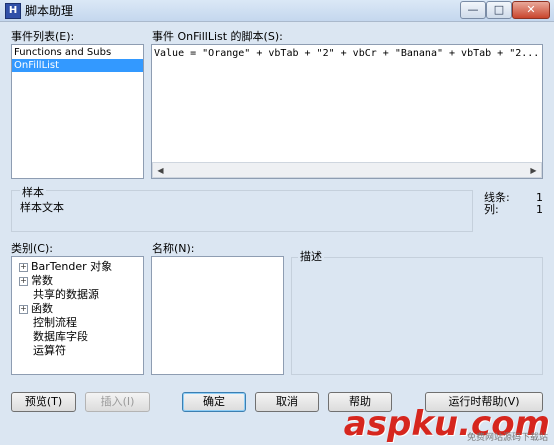 The height and width of the screenshot is (445, 554). What do you see at coordinates (217, 36) in the screenshot?
I see `script-label: 事件 OnFillList 的脚本(S):` at bounding box center [217, 36].